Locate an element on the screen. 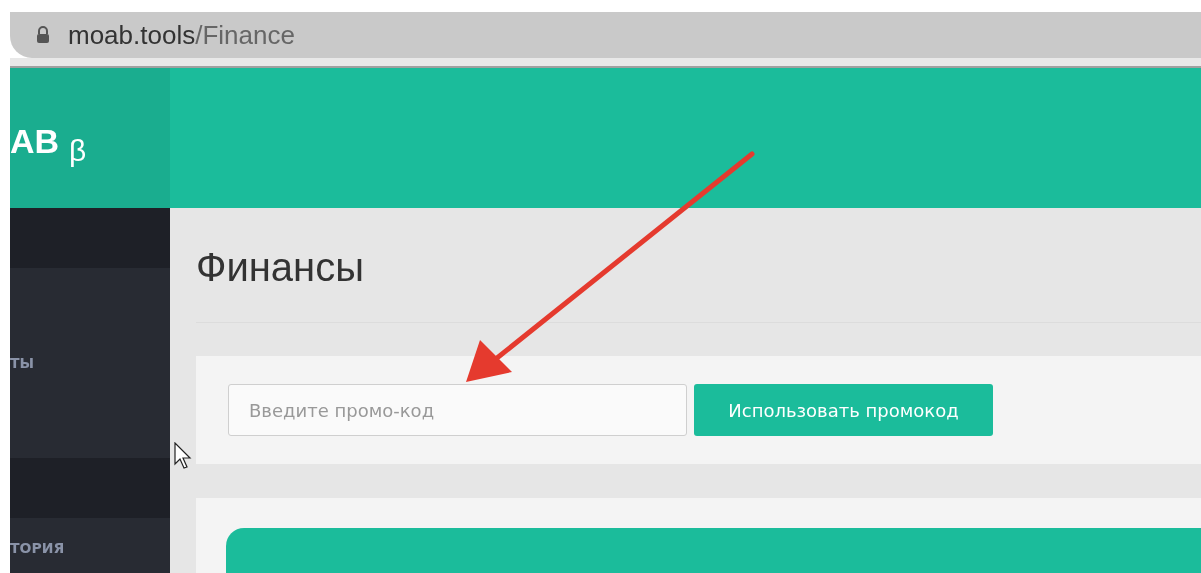 The image size is (1201, 573). url-text: moab.tools/Finance is located at coordinates (181, 35).